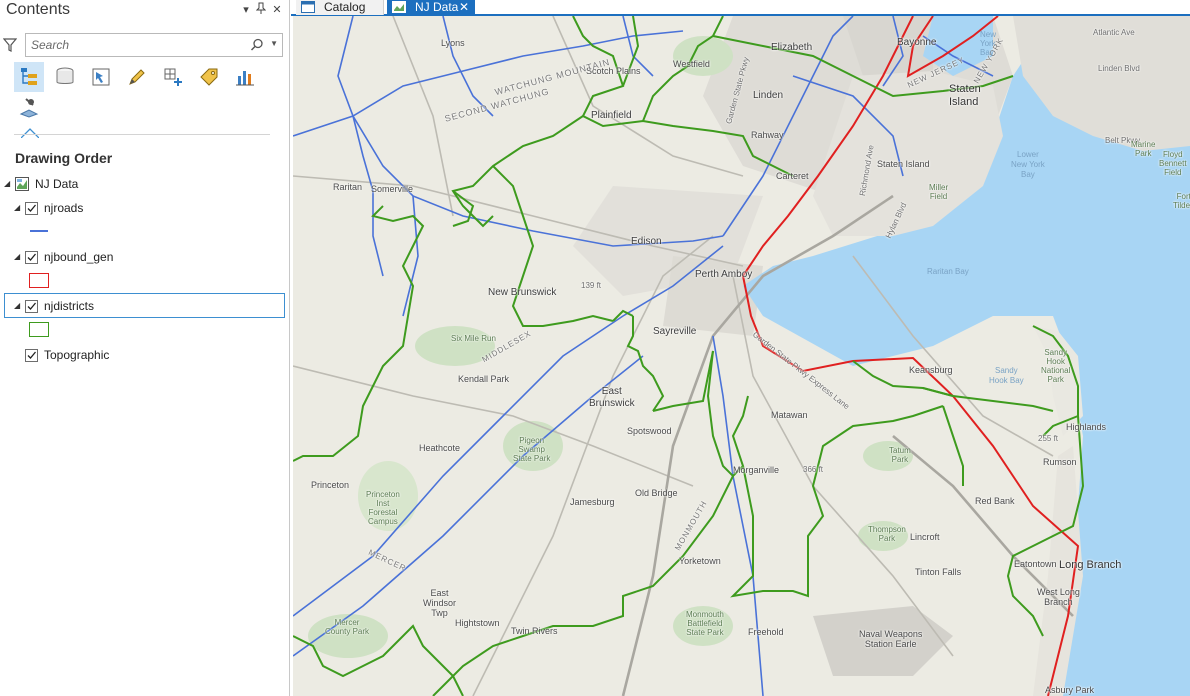 The width and height of the screenshot is (1190, 696). Describe the element at coordinates (1070, 690) in the screenshot. I see `map-label: Asbury Park` at that location.